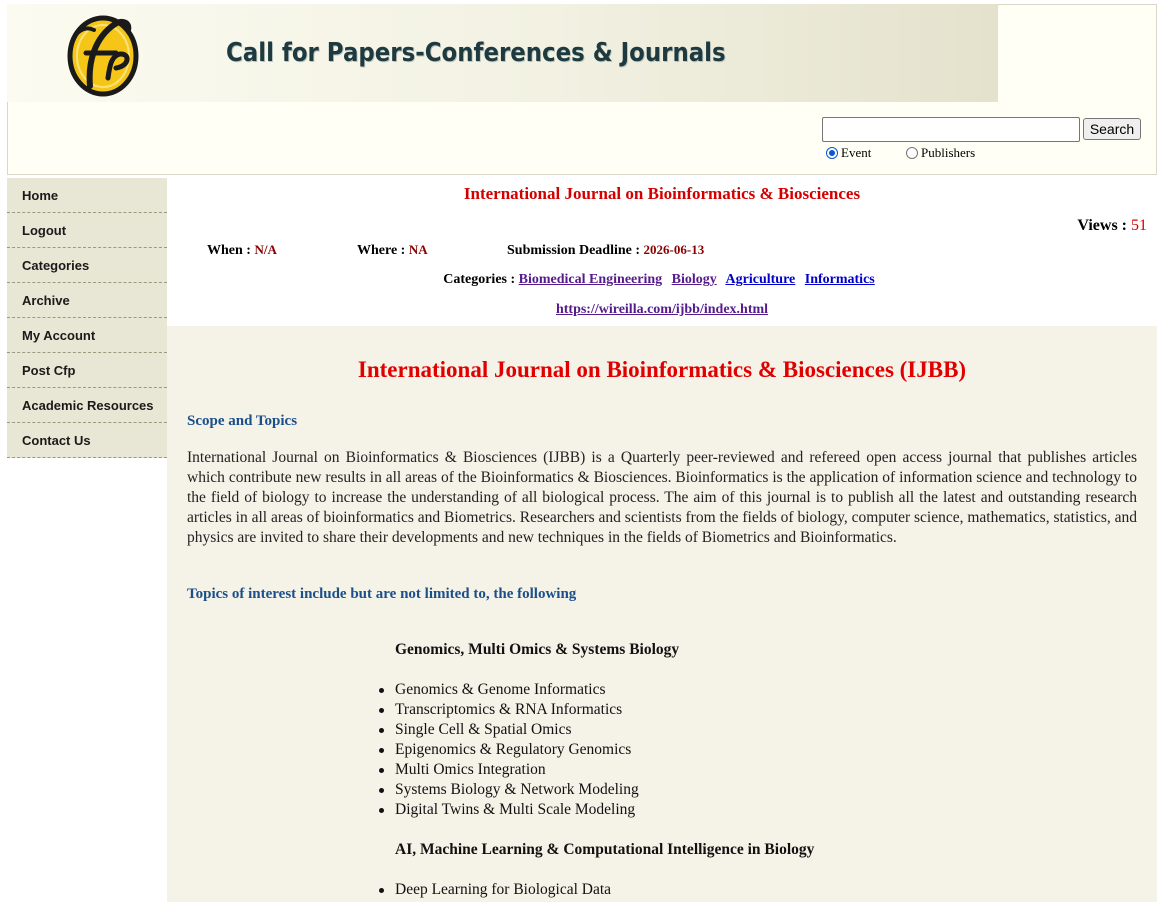 The height and width of the screenshot is (902, 1167). What do you see at coordinates (912, 153) in the screenshot?
I see `radio-publishers-indicator` at bounding box center [912, 153].